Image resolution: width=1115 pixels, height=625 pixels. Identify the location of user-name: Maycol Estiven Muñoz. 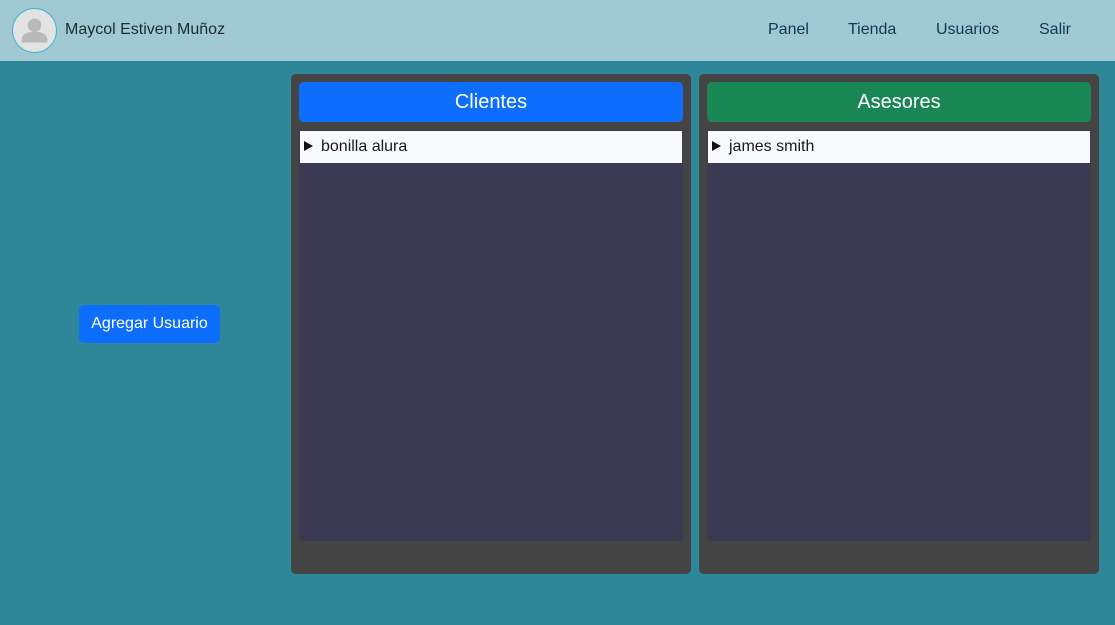
(145, 29).